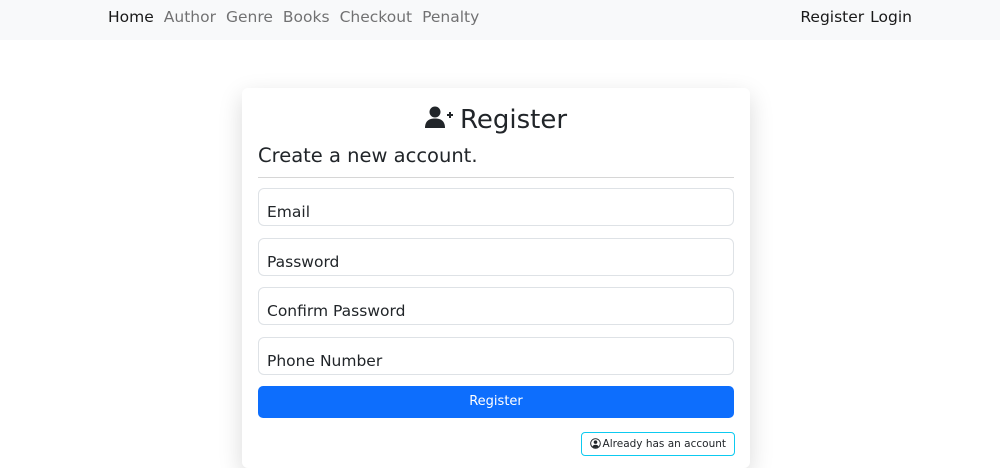 Image resolution: width=1000 pixels, height=468 pixels. I want to click on nav-link-penalty: Penalty, so click(450, 17).